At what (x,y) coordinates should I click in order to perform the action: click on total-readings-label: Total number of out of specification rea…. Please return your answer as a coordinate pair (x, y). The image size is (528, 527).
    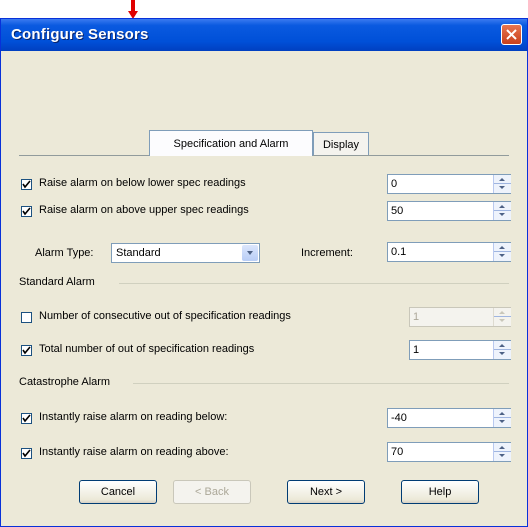
    Looking at the image, I should click on (147, 349).